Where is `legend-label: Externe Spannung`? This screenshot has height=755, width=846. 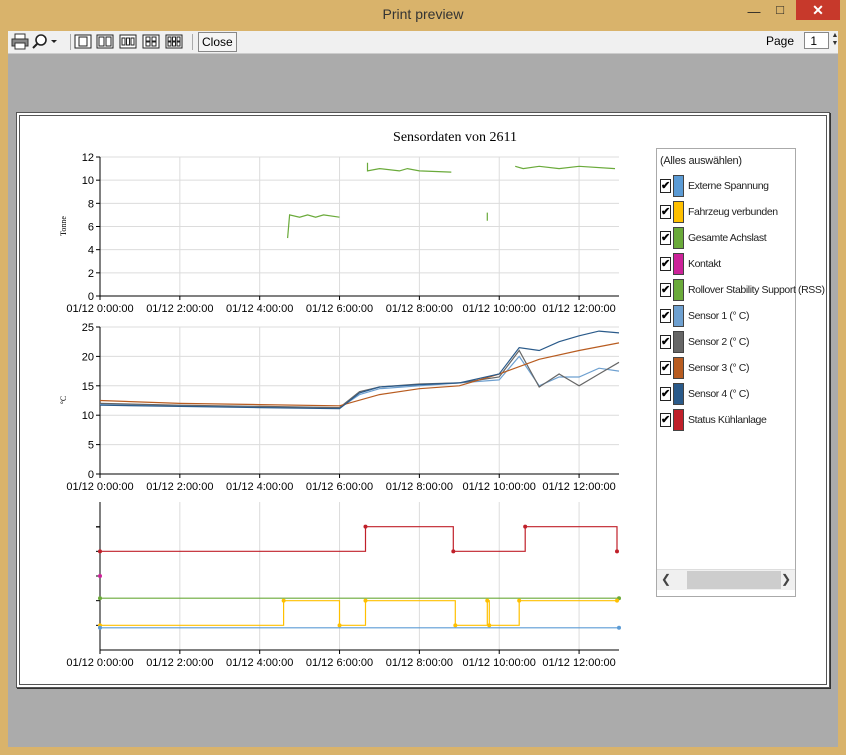
legend-label: Externe Spannung is located at coordinates (728, 186).